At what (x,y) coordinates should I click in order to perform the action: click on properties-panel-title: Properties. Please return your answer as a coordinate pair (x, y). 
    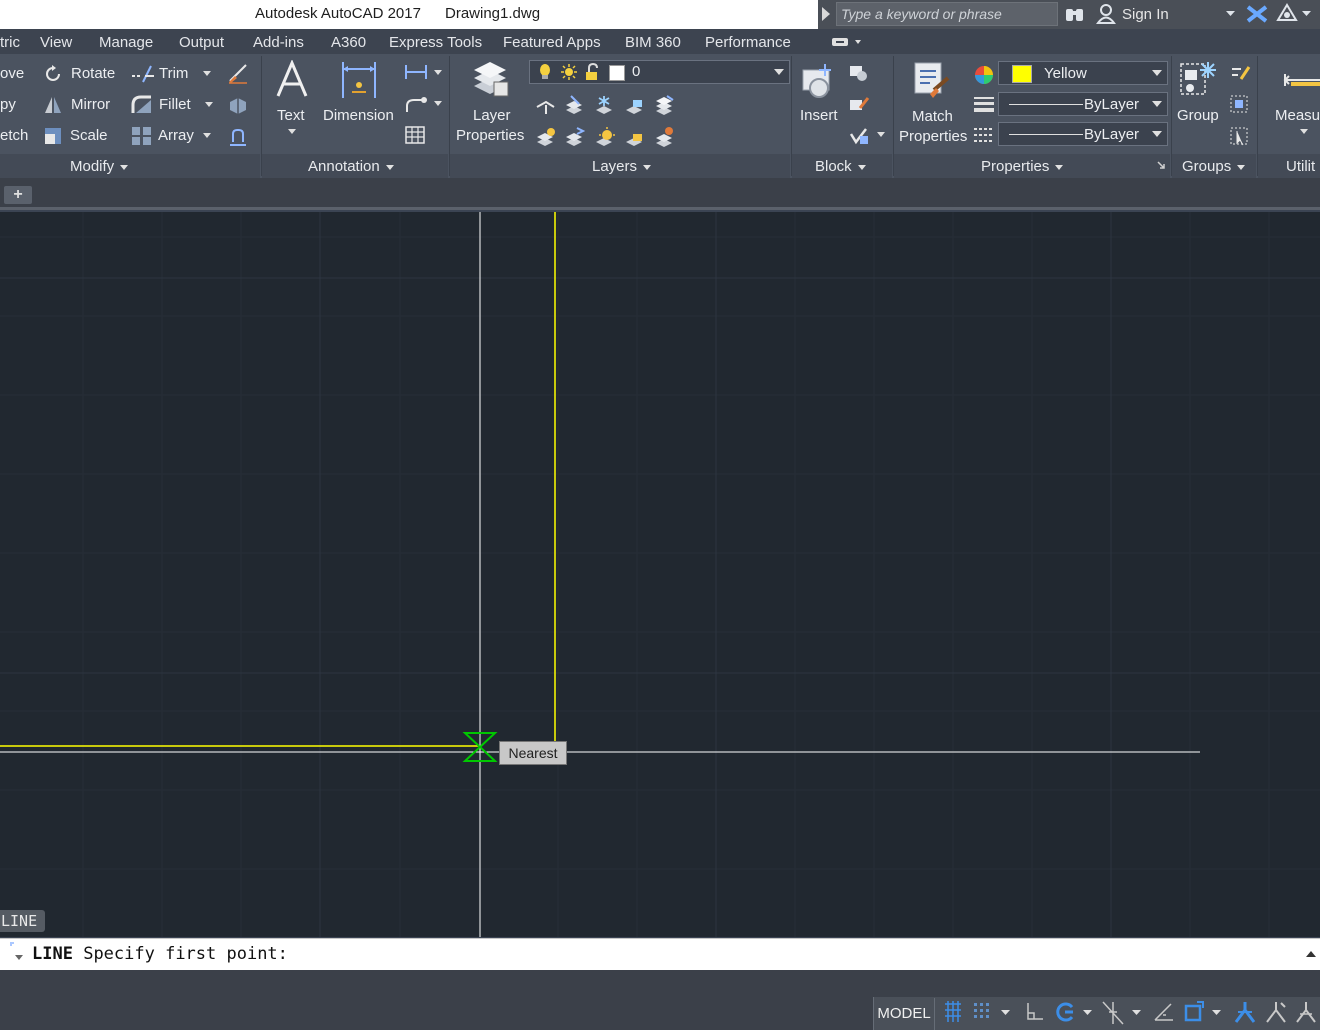
    Looking at the image, I should click on (1022, 168).